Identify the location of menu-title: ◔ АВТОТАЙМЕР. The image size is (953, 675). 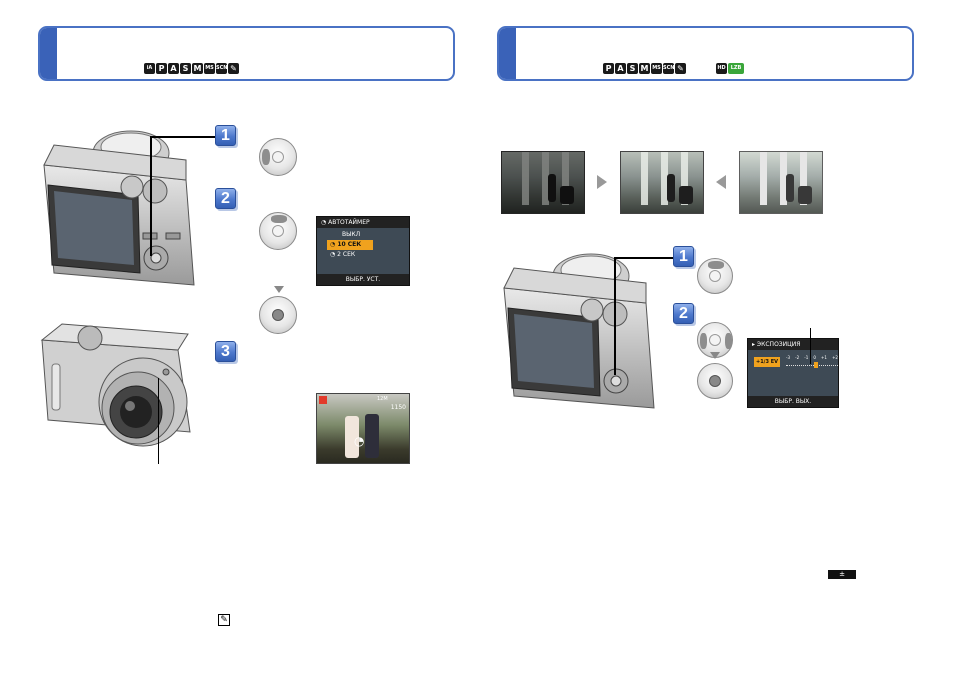
(363, 222).